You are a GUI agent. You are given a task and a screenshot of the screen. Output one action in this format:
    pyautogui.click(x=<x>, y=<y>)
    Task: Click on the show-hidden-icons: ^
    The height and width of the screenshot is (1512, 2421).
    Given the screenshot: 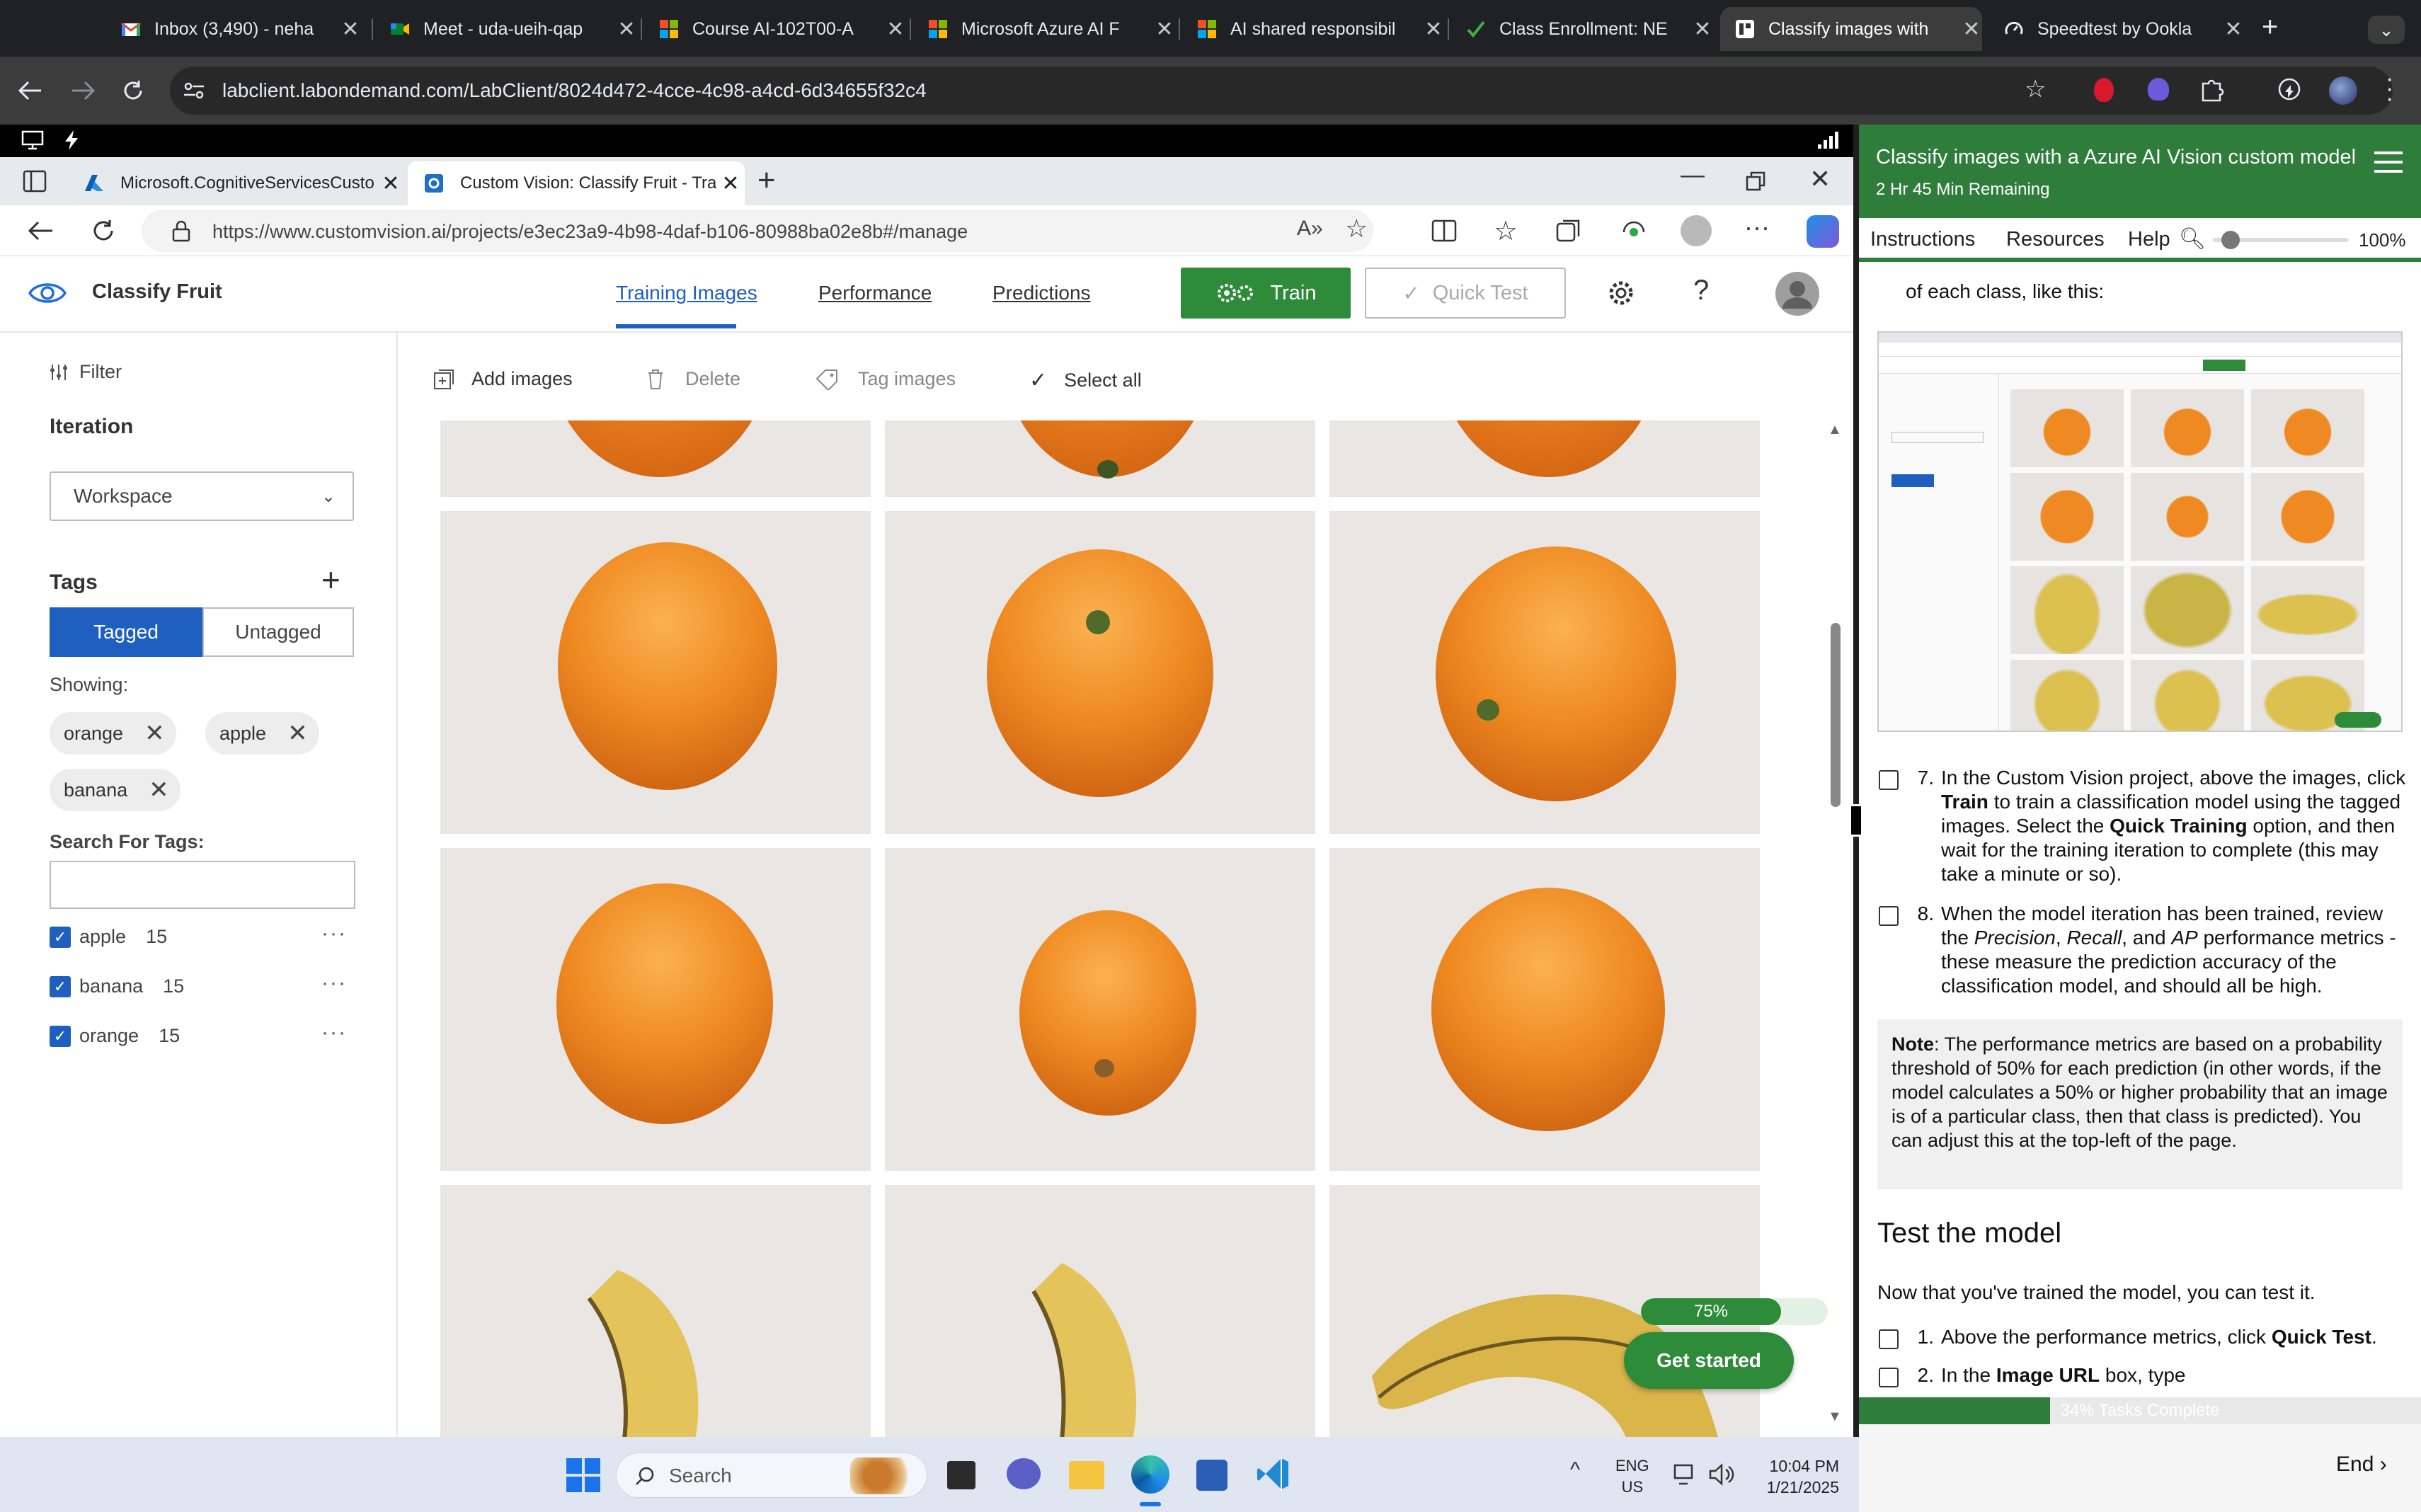 What is the action you would take?
    pyautogui.click(x=1575, y=1470)
    